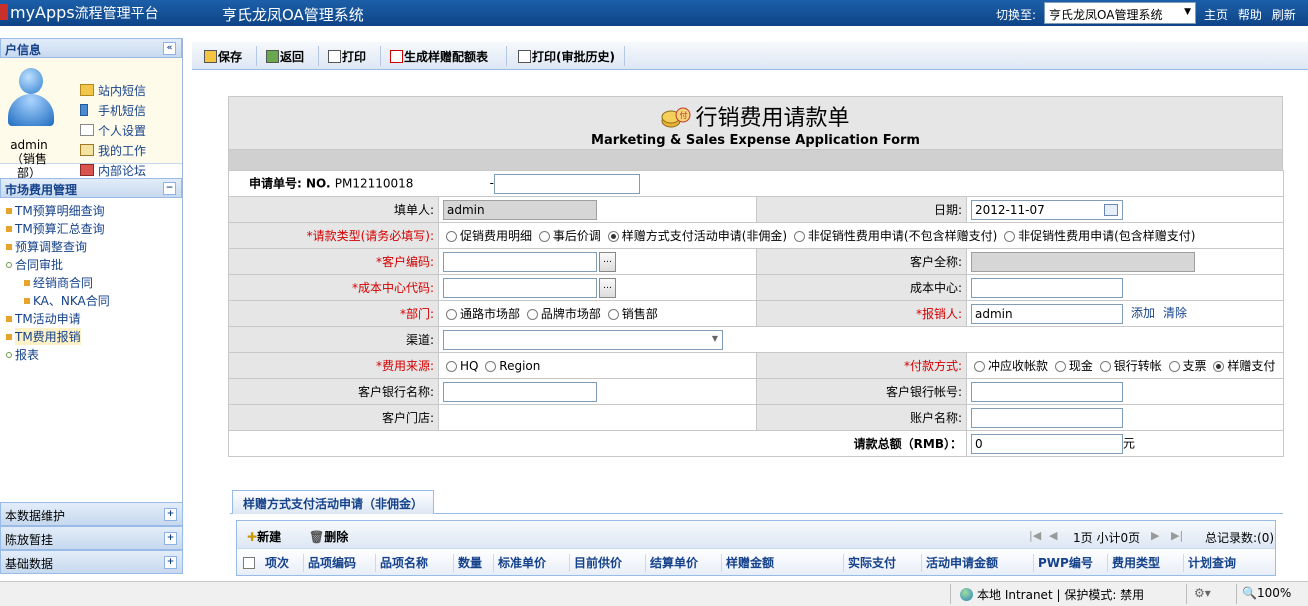 This screenshot has width=1308, height=606. I want to click on total-cell: 0元, so click(1125, 443).